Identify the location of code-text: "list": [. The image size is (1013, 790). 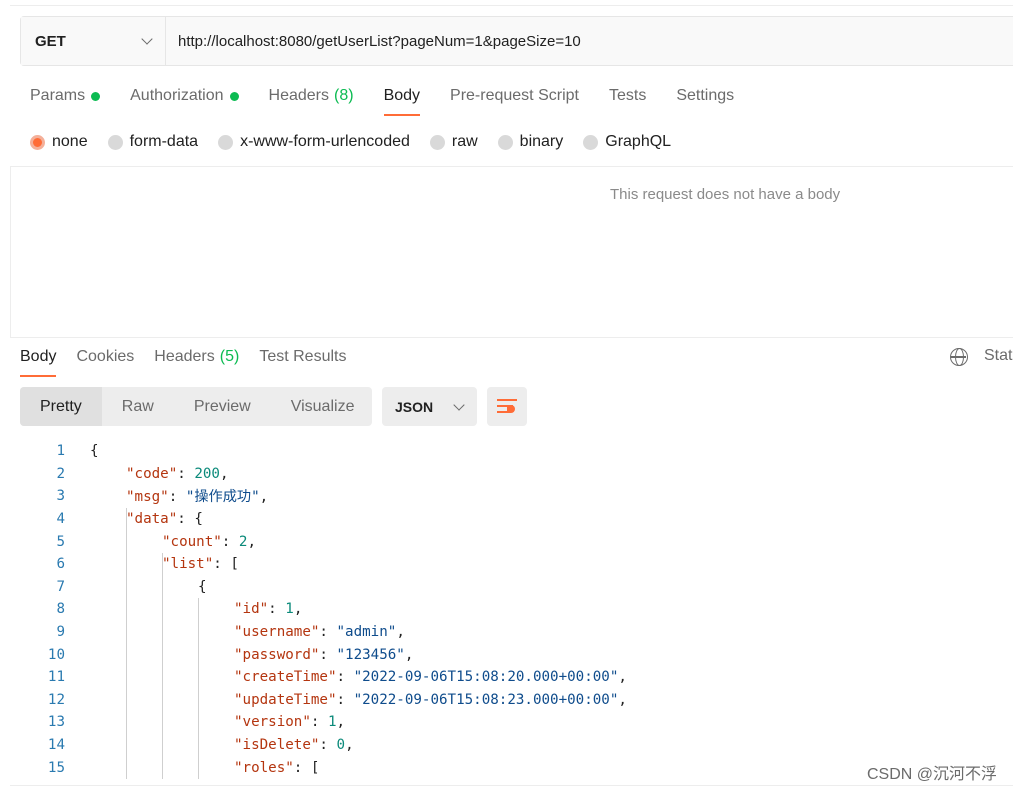
(200, 564).